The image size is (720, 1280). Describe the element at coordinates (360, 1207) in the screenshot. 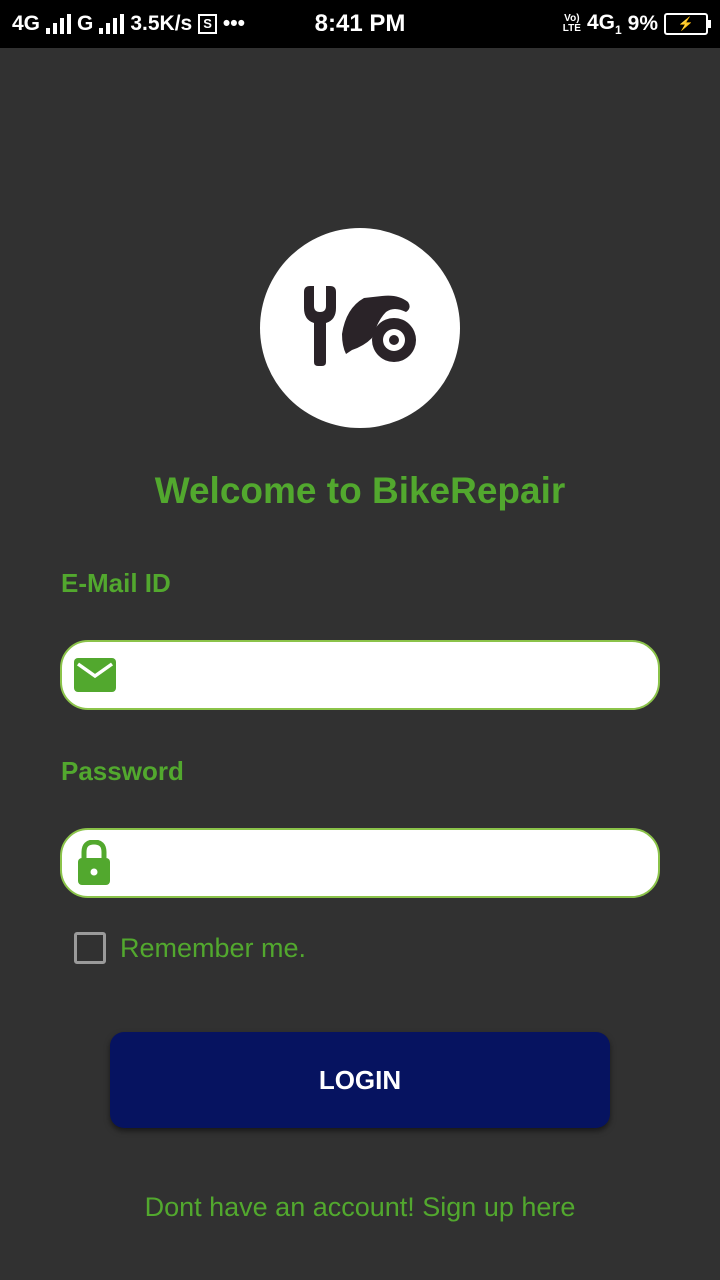

I see `signup-link: Dont have an account! Sign up here` at that location.